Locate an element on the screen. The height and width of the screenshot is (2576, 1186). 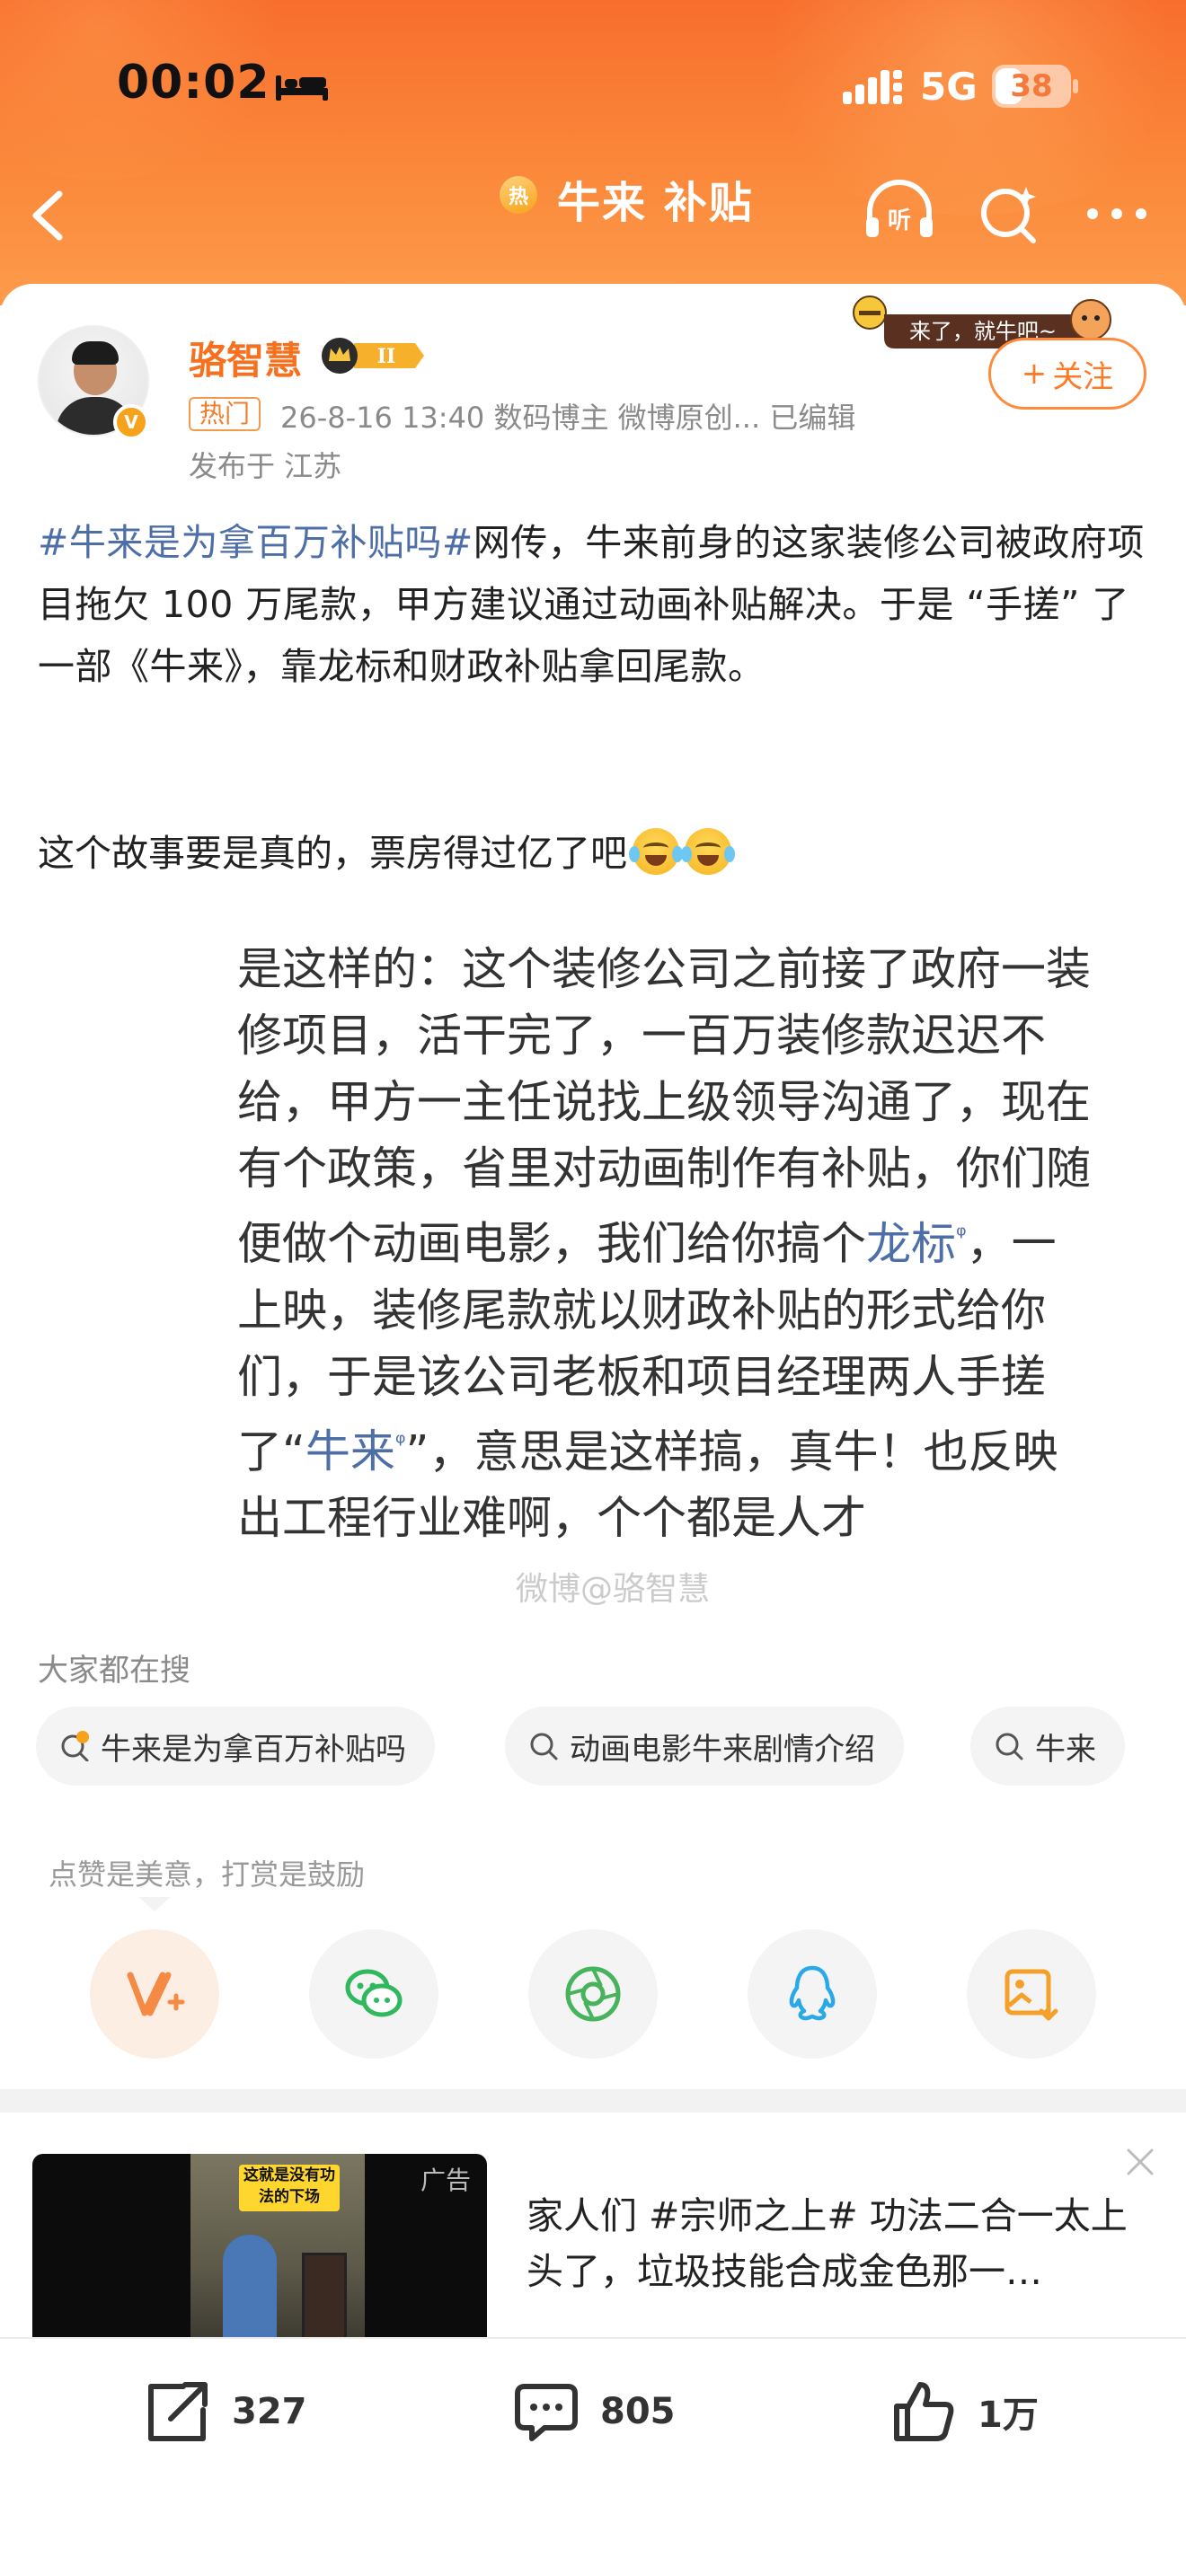
repost-button: 327 is located at coordinates (225, 2411).